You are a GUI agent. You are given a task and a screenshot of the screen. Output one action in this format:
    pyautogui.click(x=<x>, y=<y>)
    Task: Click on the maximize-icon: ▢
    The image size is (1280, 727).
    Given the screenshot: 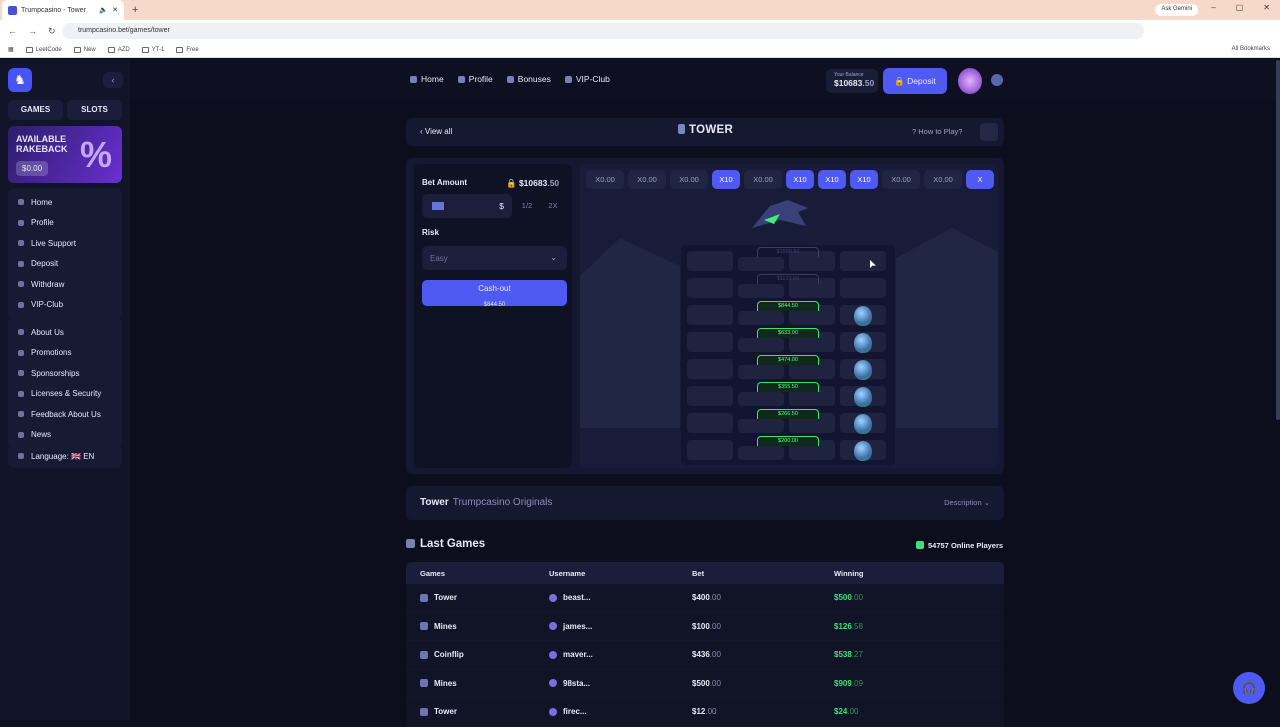 What is the action you would take?
    pyautogui.click(x=1240, y=7)
    